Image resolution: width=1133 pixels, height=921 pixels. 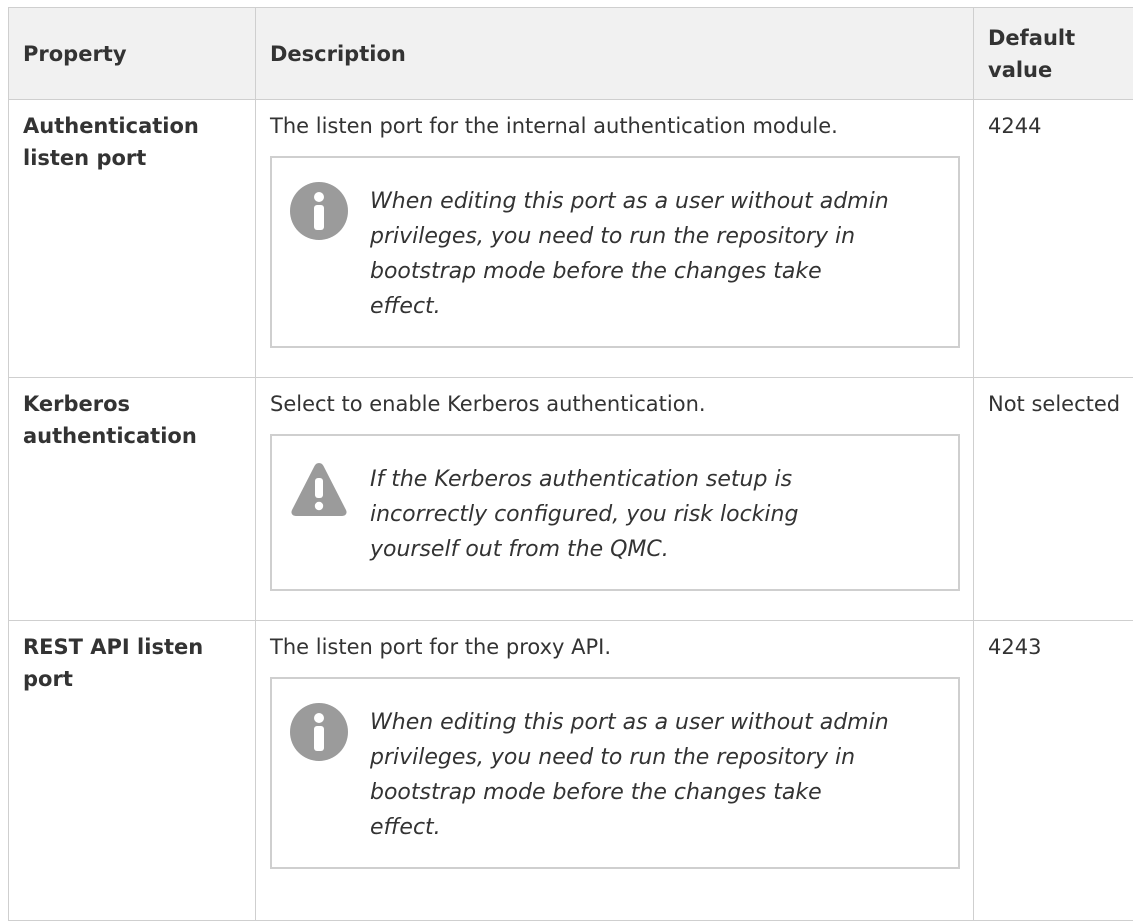 I want to click on header-description: Description, so click(x=615, y=54).